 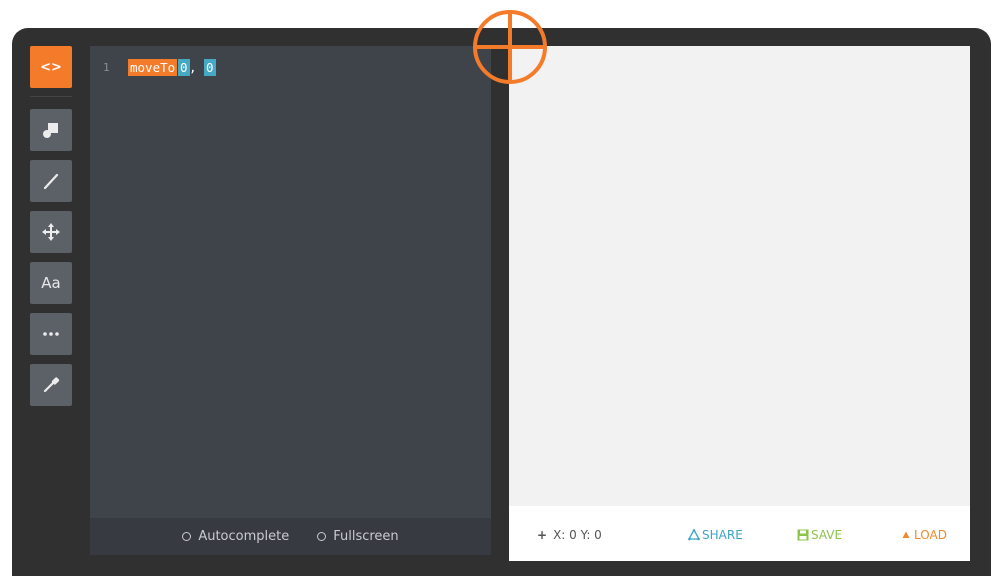 I want to click on coords-text: X: 0 Y: 0, so click(x=577, y=535).